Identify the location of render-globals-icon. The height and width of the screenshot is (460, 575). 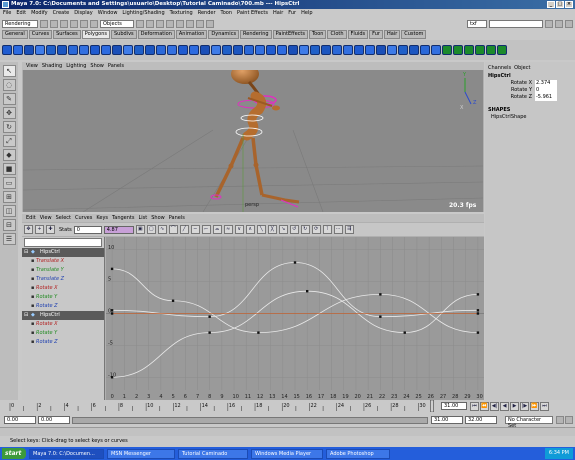
(210, 23).